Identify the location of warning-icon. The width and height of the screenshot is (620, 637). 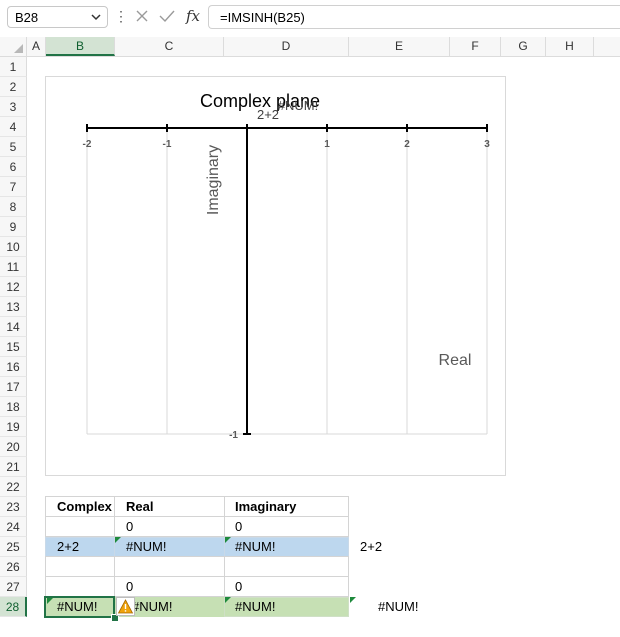
(125, 606).